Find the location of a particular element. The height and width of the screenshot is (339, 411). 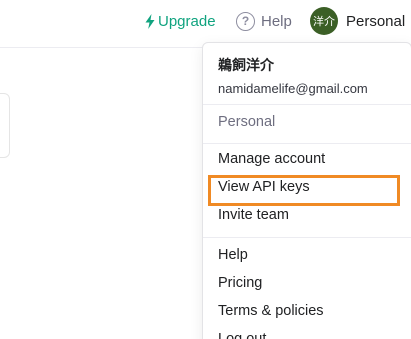

user-name: 鵜飼洋介 is located at coordinates (246, 65).